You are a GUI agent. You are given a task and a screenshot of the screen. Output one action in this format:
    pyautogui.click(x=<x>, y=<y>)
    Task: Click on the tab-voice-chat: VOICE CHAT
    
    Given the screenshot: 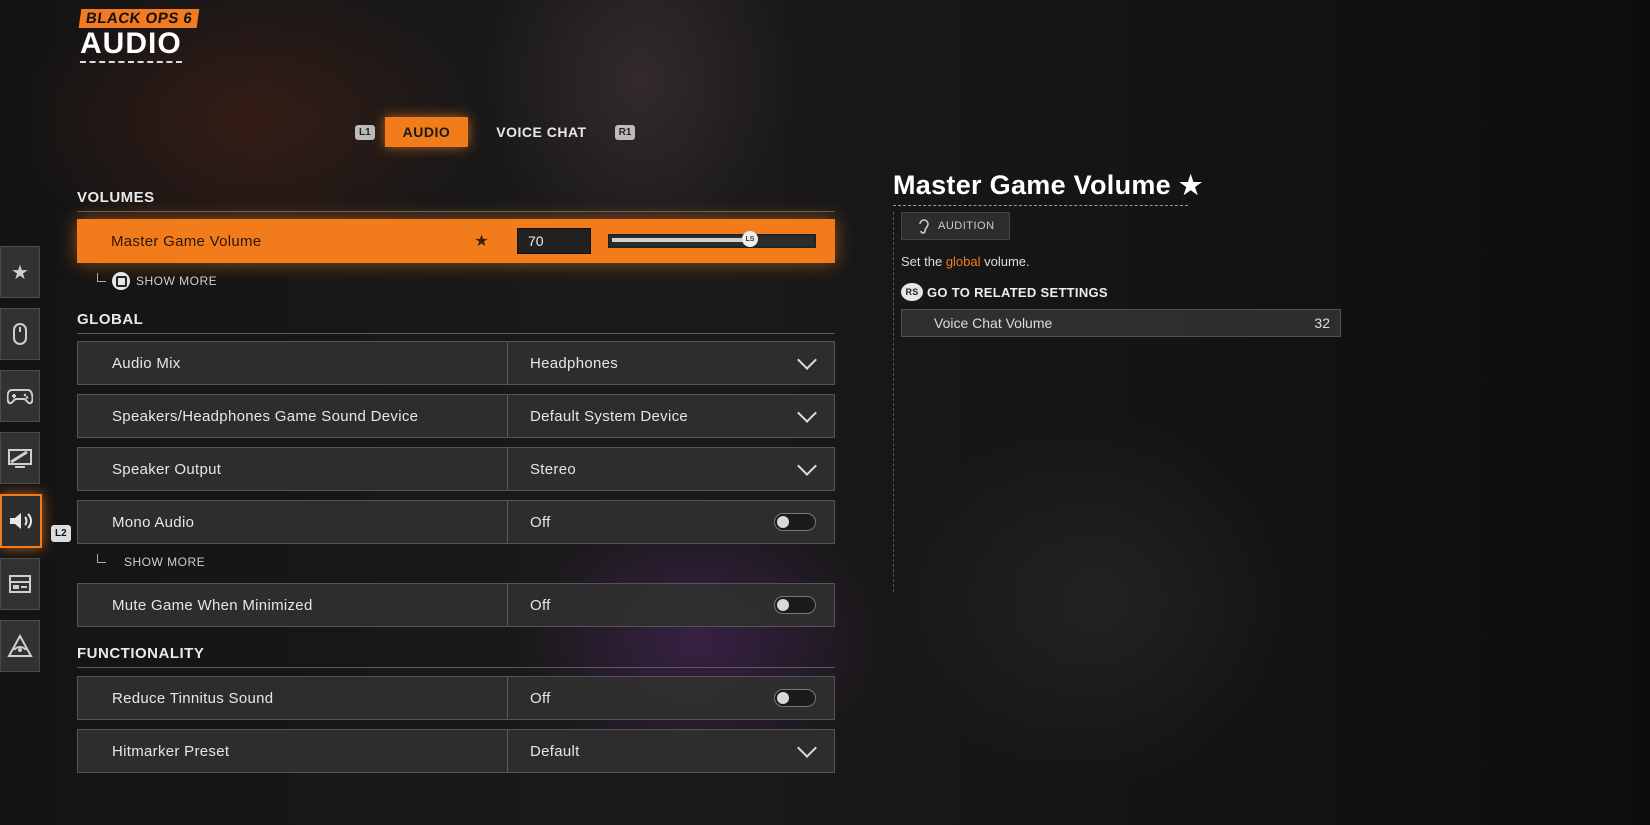 What is the action you would take?
    pyautogui.click(x=541, y=132)
    